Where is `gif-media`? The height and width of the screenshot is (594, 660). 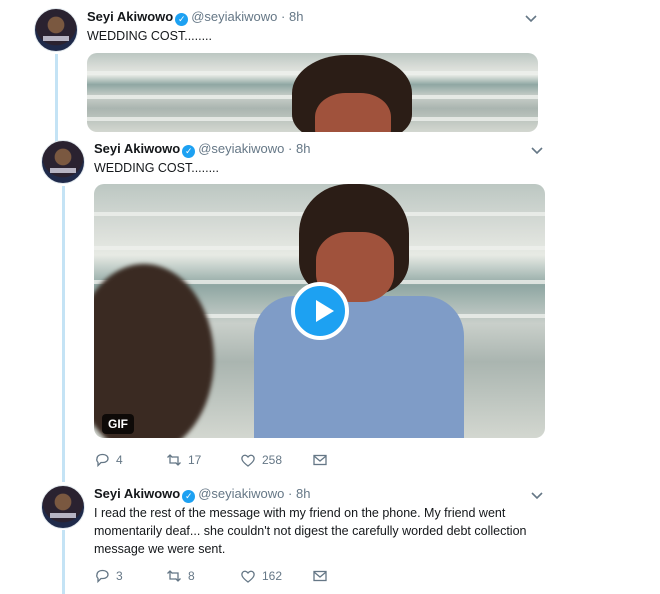
gif-media is located at coordinates (312, 92).